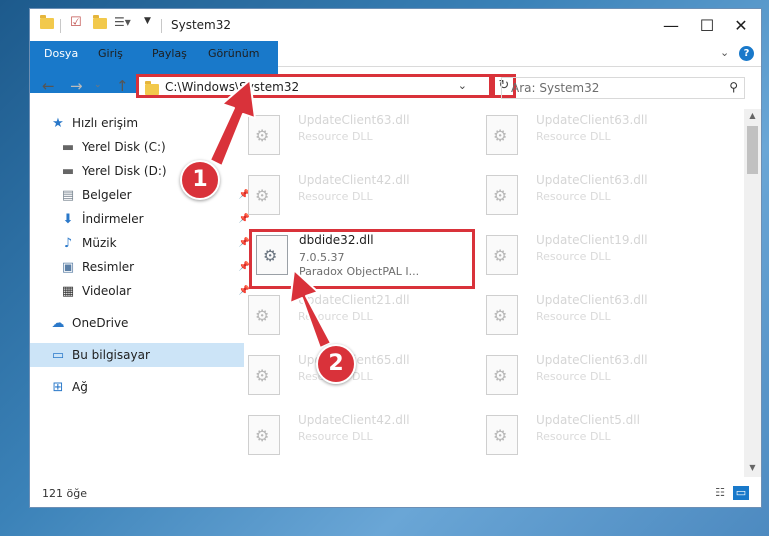 The image size is (769, 536). I want to click on step-2-badge: 2, so click(336, 364).